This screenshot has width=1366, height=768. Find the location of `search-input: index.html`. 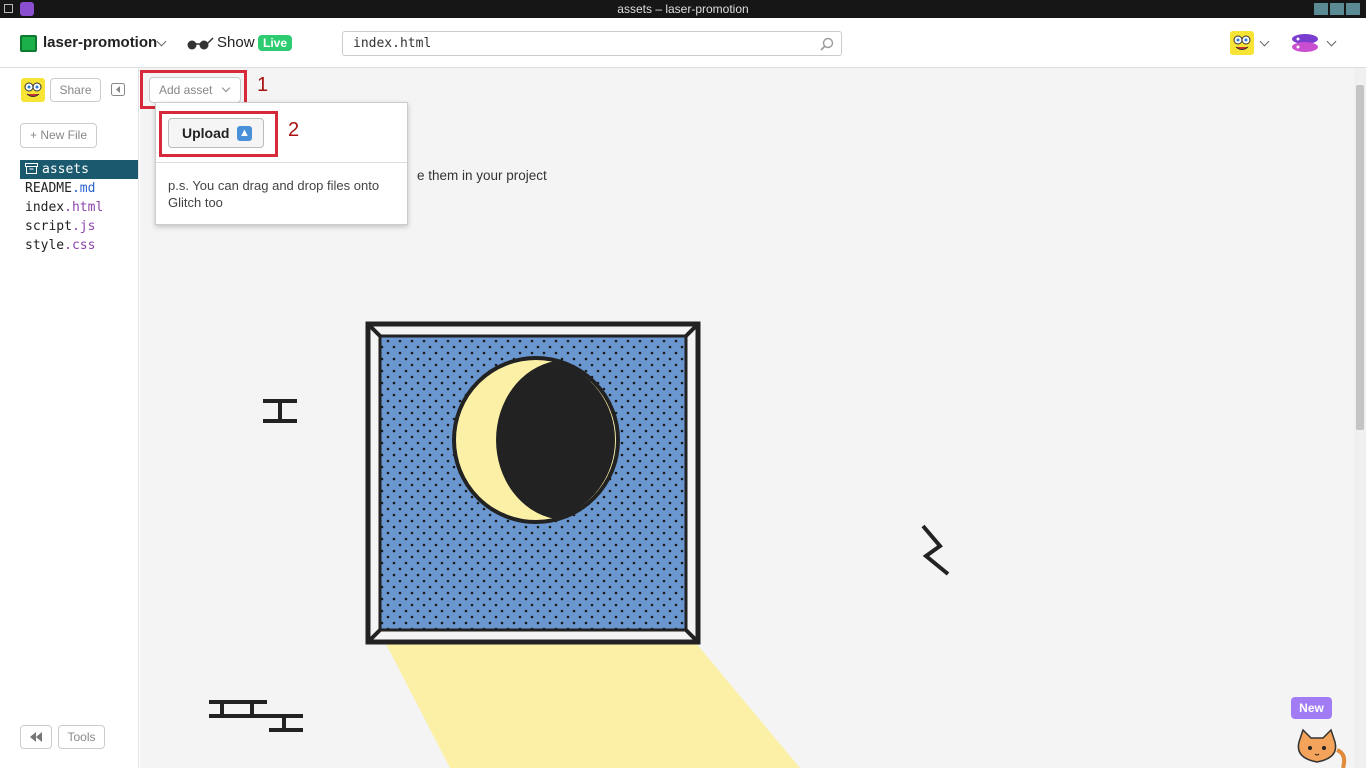

search-input: index.html is located at coordinates (592, 43).